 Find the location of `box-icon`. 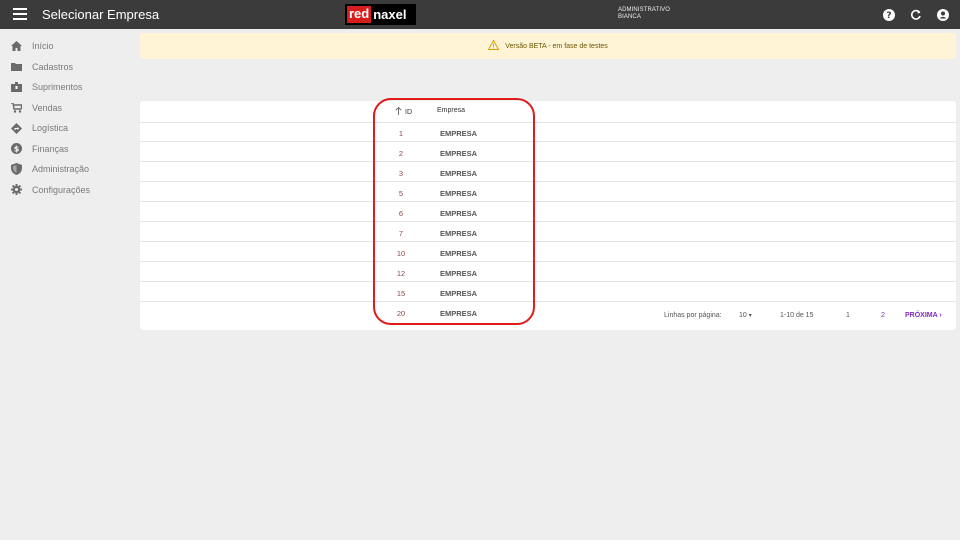

box-icon is located at coordinates (16, 87).